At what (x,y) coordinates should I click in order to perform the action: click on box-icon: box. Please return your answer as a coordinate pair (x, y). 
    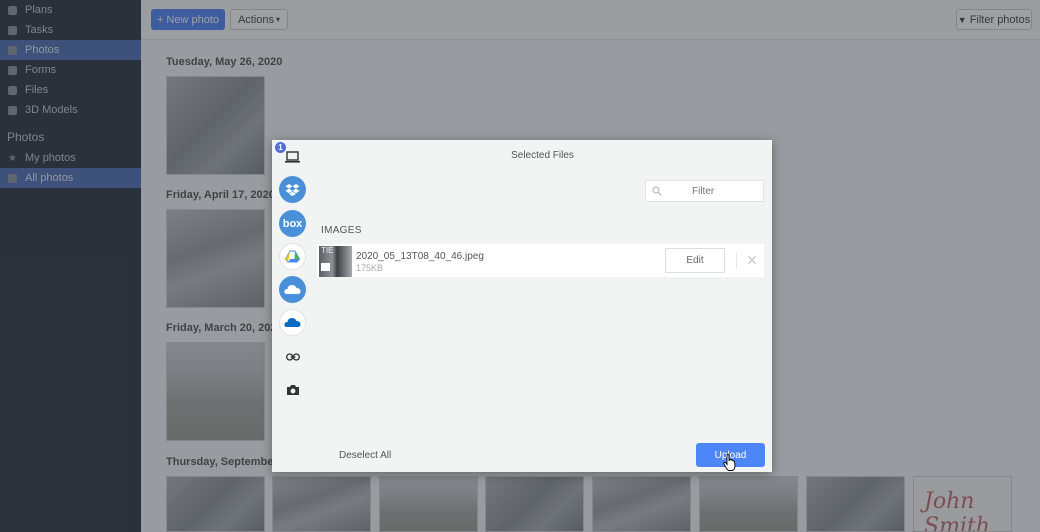
    Looking at the image, I should click on (292, 223).